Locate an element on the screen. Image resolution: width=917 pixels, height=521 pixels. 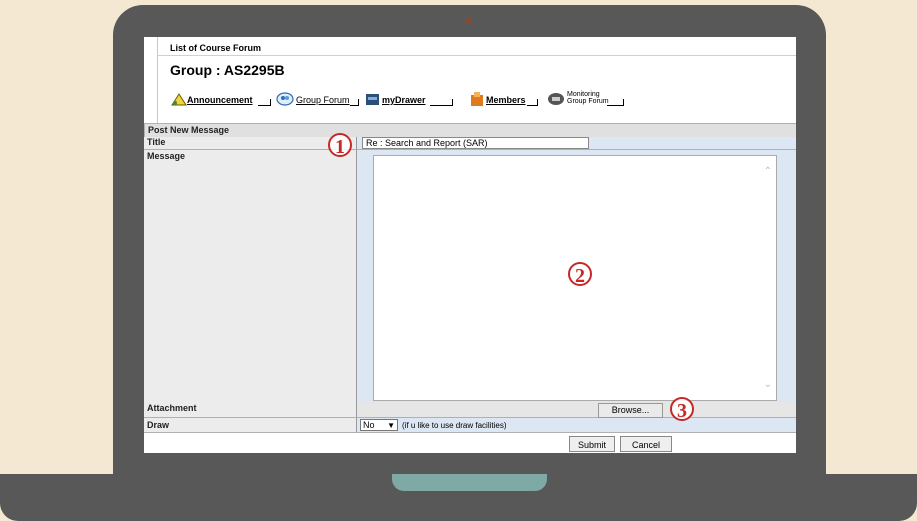
annotation-badge-2: 2 is located at coordinates (580, 274).